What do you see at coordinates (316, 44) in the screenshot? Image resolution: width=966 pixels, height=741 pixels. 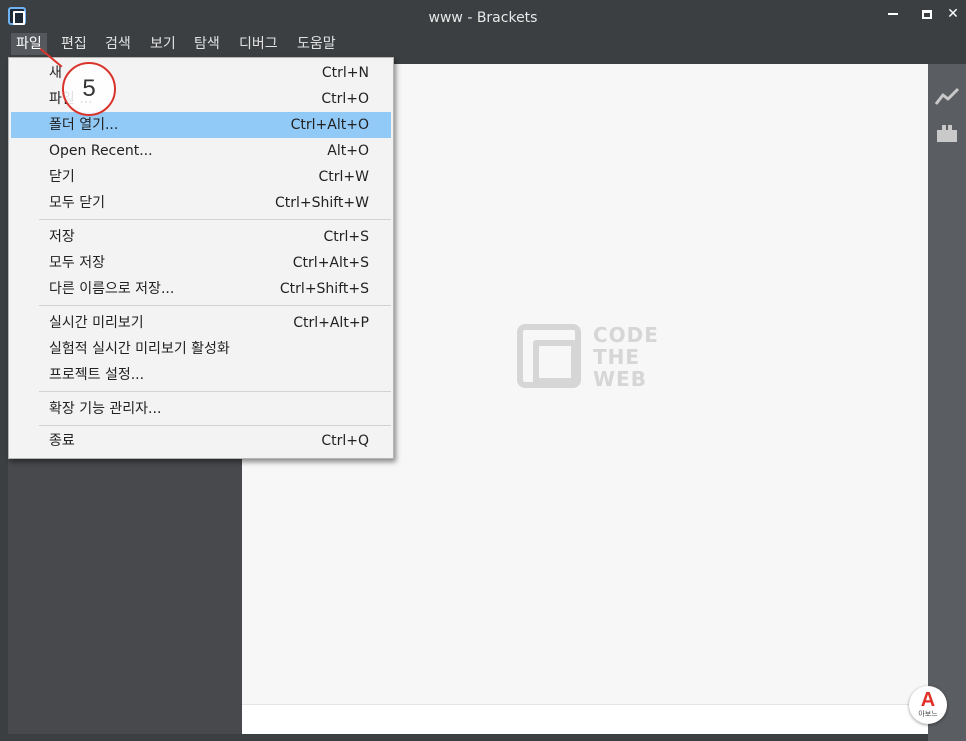 I see `menu-help: 도움말` at bounding box center [316, 44].